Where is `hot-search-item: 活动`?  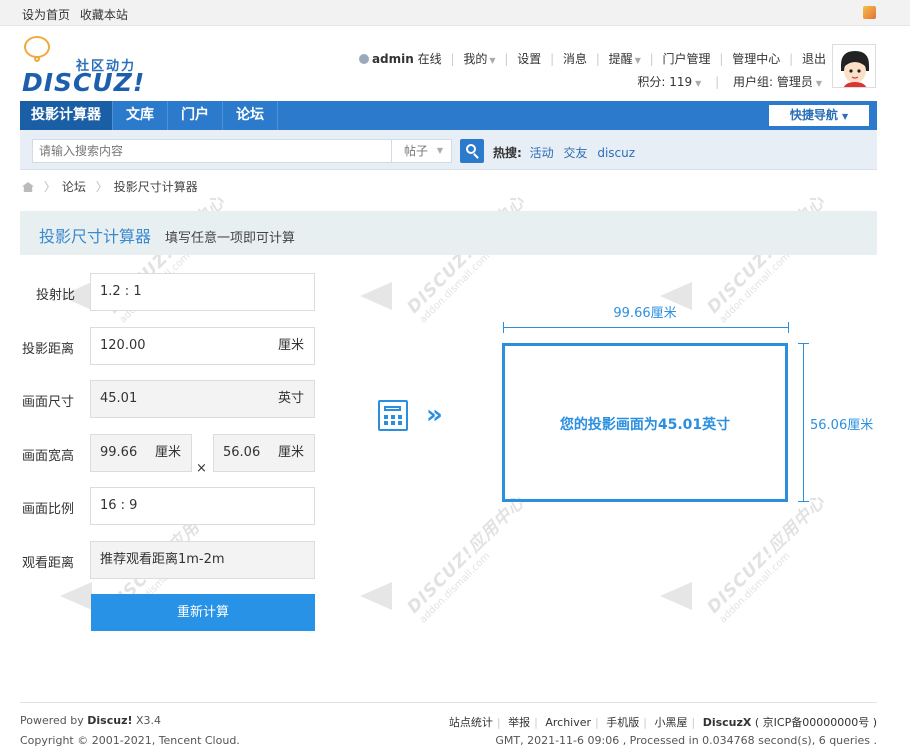 hot-search-item: 活动 is located at coordinates (542, 153).